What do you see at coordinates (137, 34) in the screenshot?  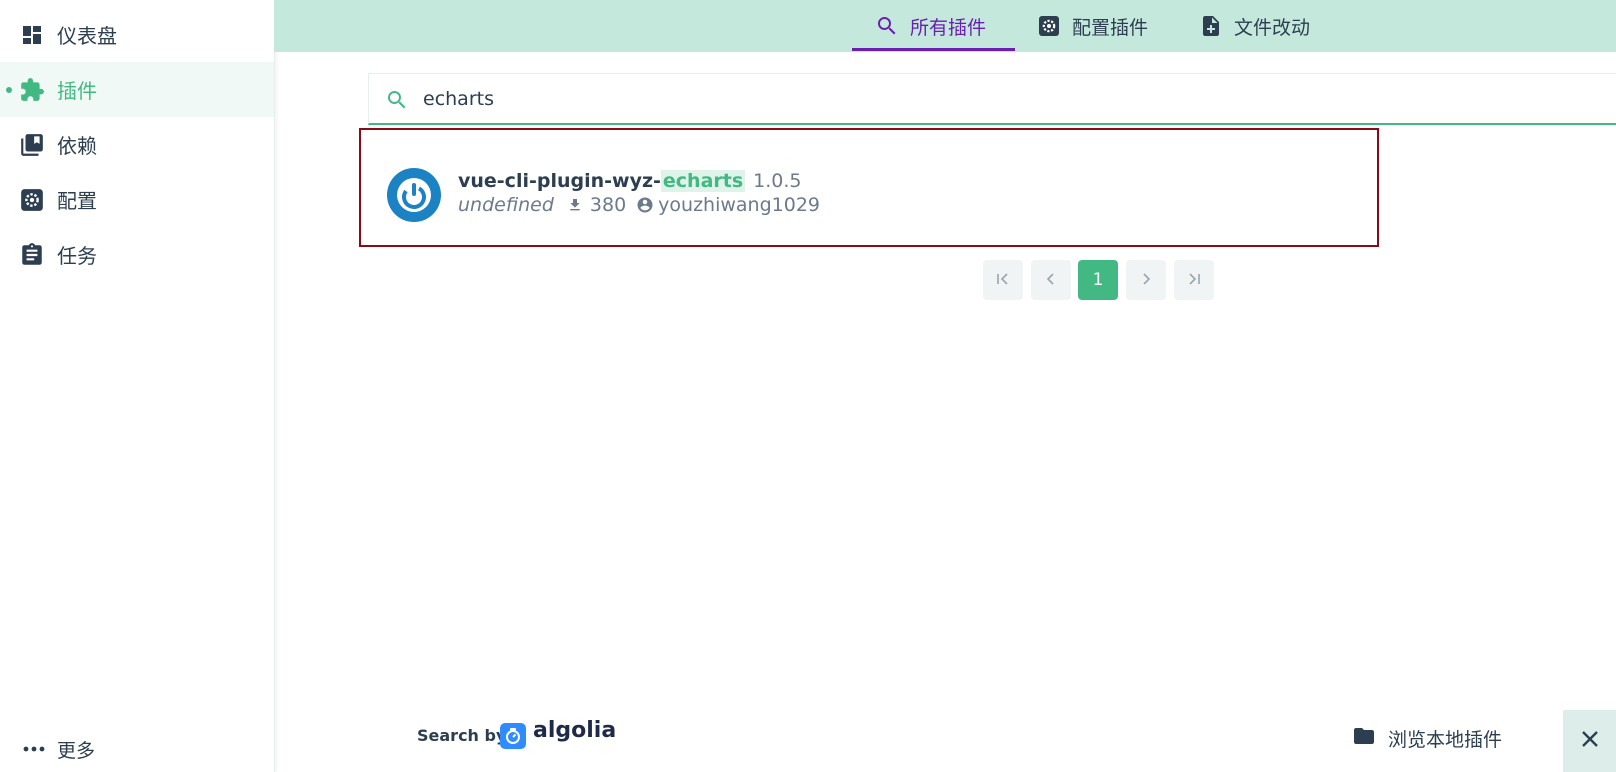 I see `sidebar-item-dashboard: 仪表盘` at bounding box center [137, 34].